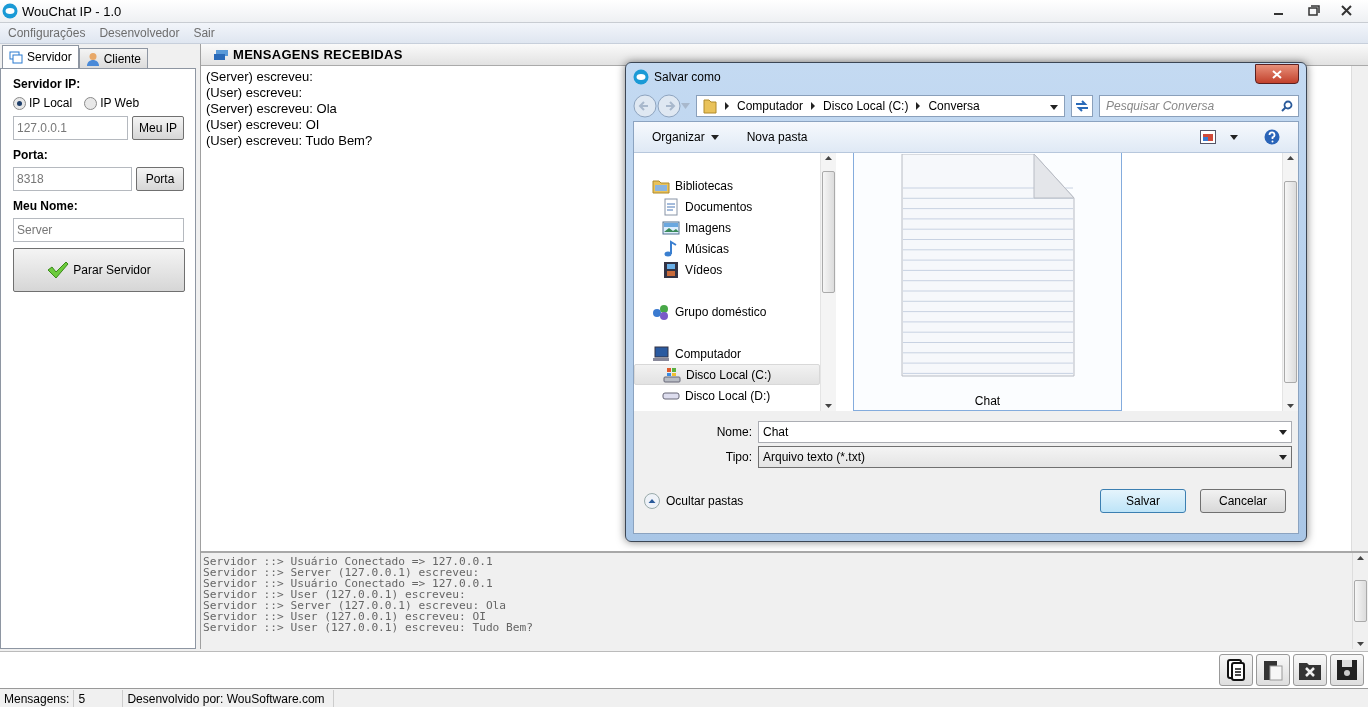 The height and width of the screenshot is (707, 1368). Describe the element at coordinates (139, 33) in the screenshot. I see `menu-item: Desenvolvedor` at that location.